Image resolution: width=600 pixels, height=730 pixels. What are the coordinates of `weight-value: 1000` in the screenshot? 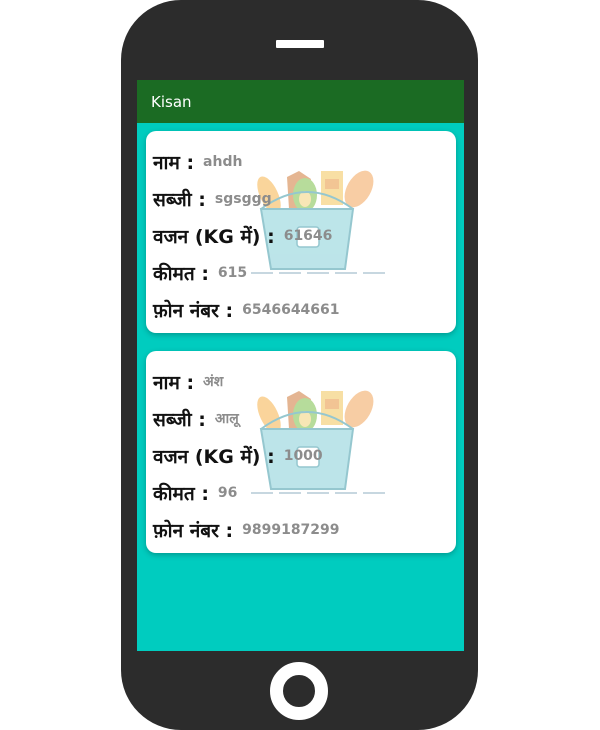 It's located at (303, 455).